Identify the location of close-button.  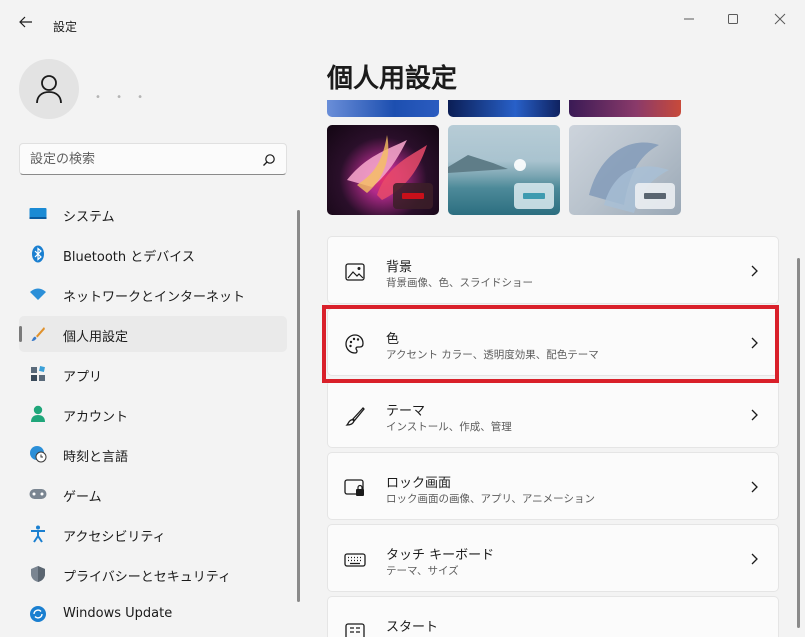
(780, 19).